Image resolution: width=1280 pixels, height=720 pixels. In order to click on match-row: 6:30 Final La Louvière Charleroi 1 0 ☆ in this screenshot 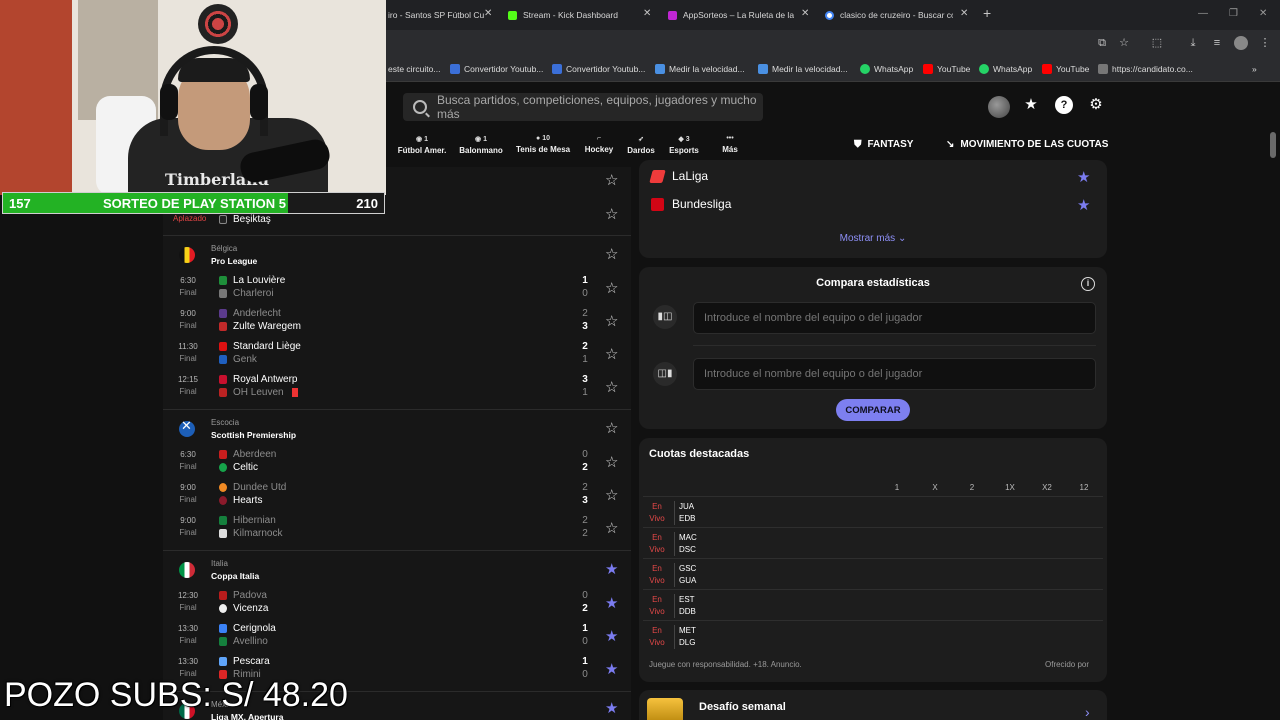, I will do `click(397, 287)`.